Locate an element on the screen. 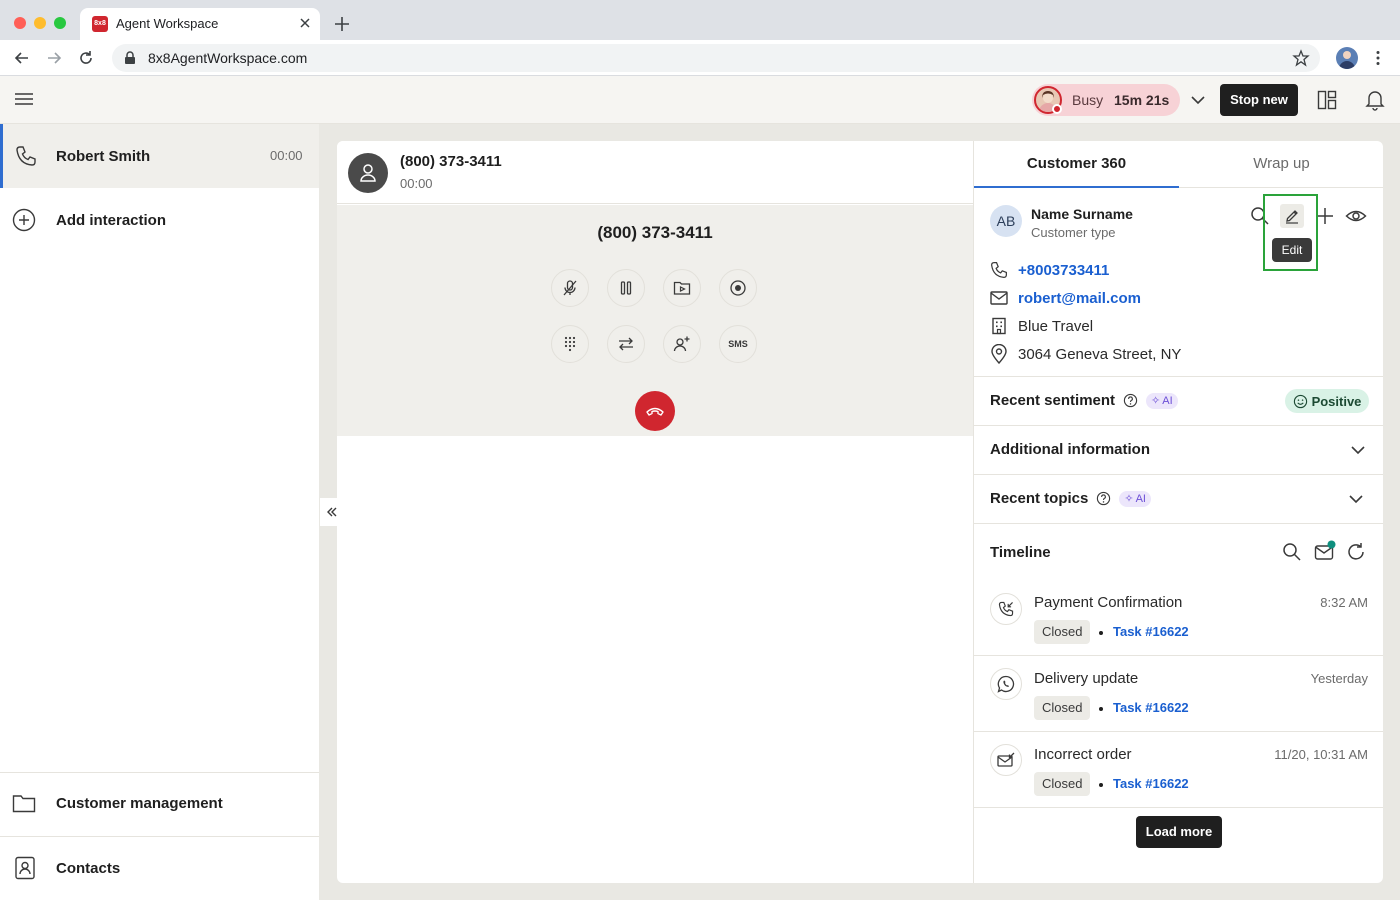  window-close-button is located at coordinates (20, 23).